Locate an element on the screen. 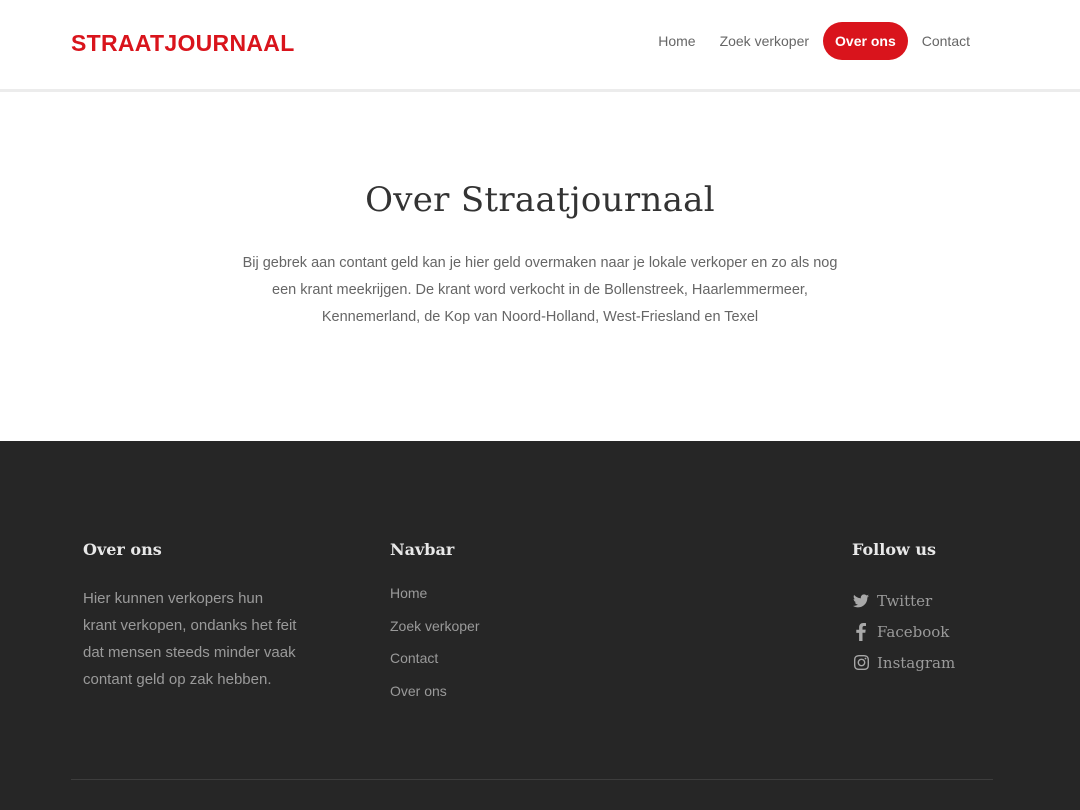 This screenshot has width=1080, height=810. footer-link-contact: Contact is located at coordinates (434, 666).